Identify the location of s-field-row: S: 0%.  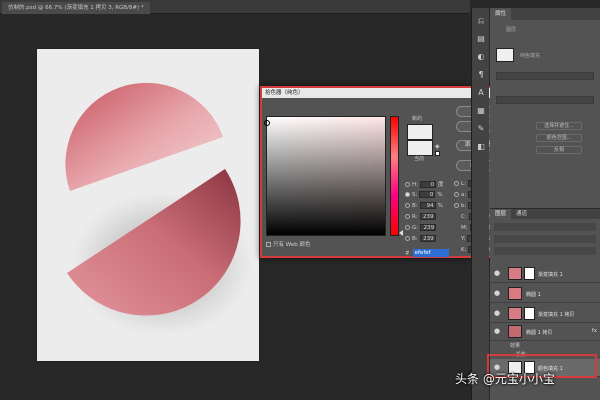
(424, 195).